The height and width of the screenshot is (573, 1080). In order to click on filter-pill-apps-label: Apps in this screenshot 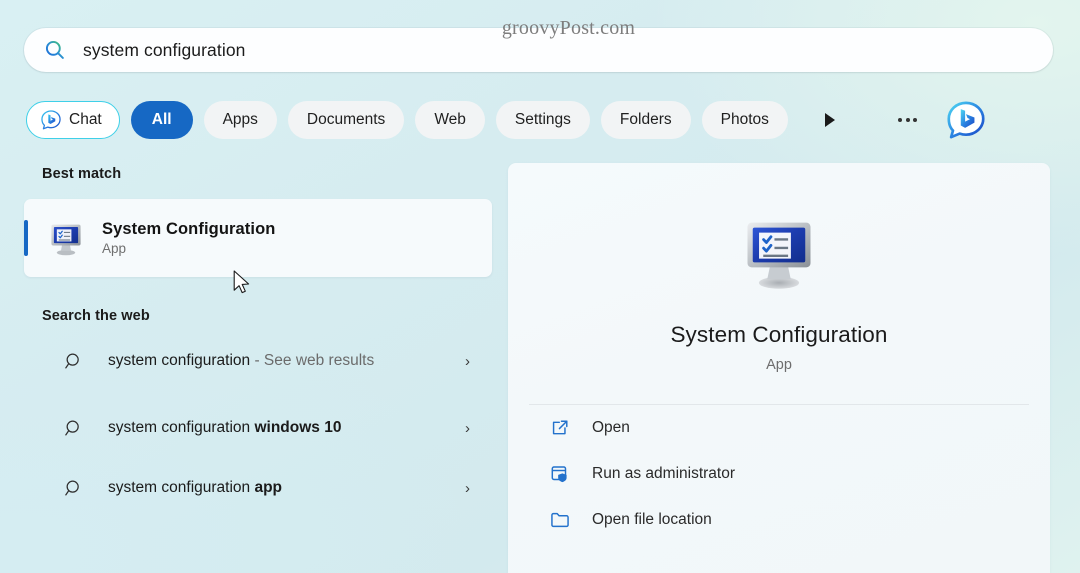, I will do `click(240, 119)`.